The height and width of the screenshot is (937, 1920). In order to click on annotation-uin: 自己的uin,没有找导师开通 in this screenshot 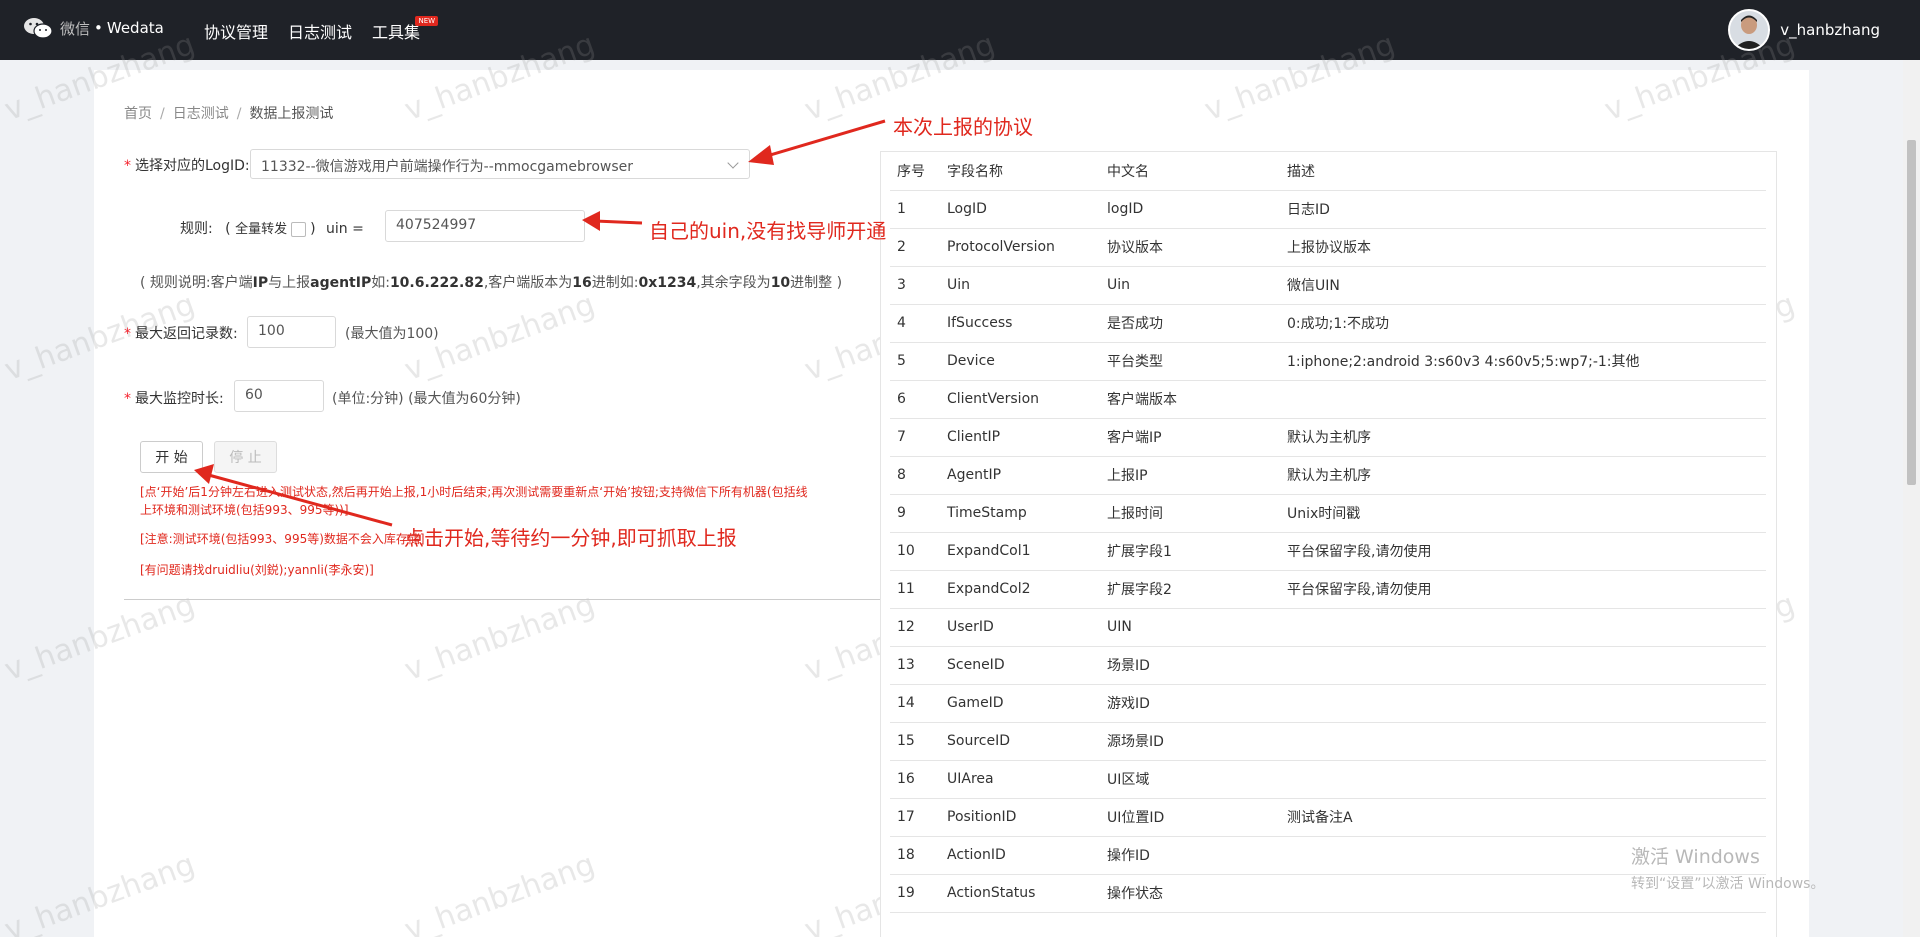, I will do `click(768, 231)`.